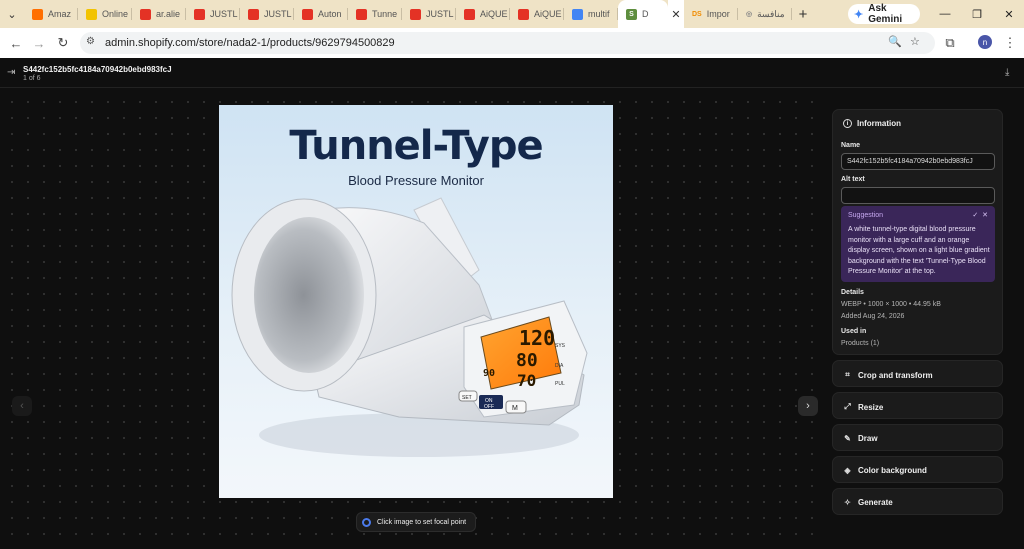  What do you see at coordinates (90, 41) in the screenshot?
I see `site-info-icon: ⚙` at bounding box center [90, 41].